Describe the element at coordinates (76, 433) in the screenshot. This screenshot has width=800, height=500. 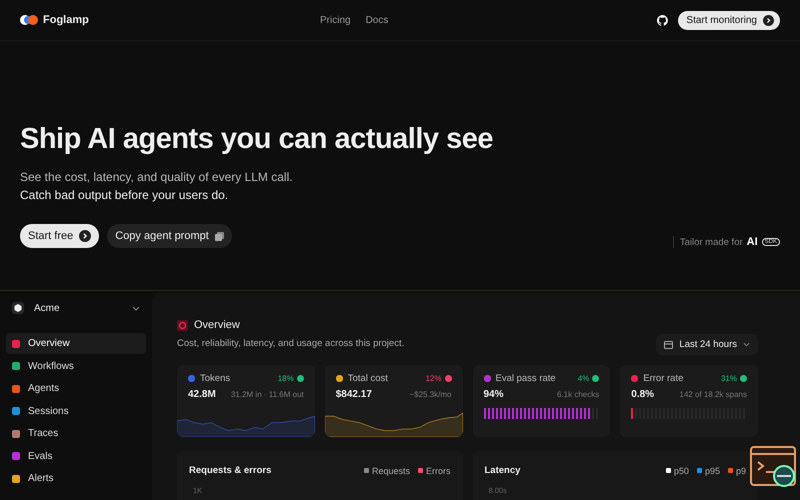
I see `sidebar-item: Traces` at that location.